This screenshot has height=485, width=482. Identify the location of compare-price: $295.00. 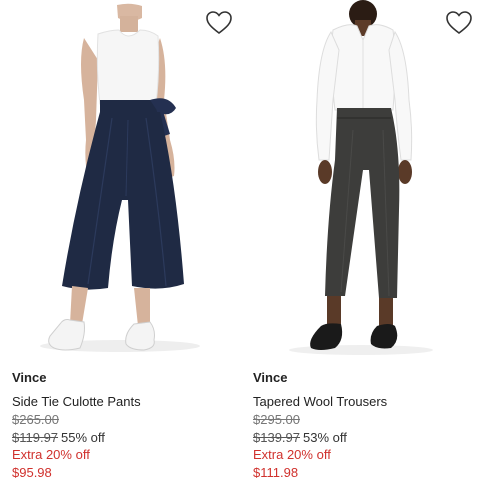
(276, 419).